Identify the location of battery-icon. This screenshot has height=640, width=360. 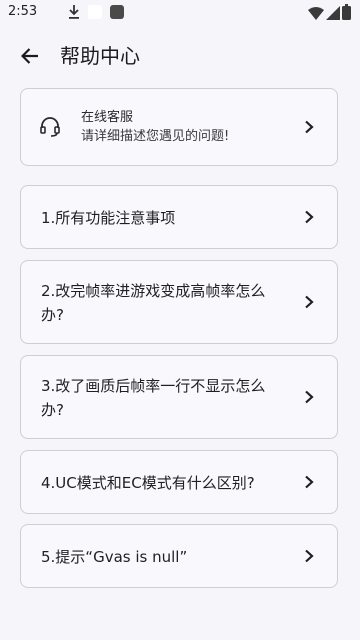
(346, 12).